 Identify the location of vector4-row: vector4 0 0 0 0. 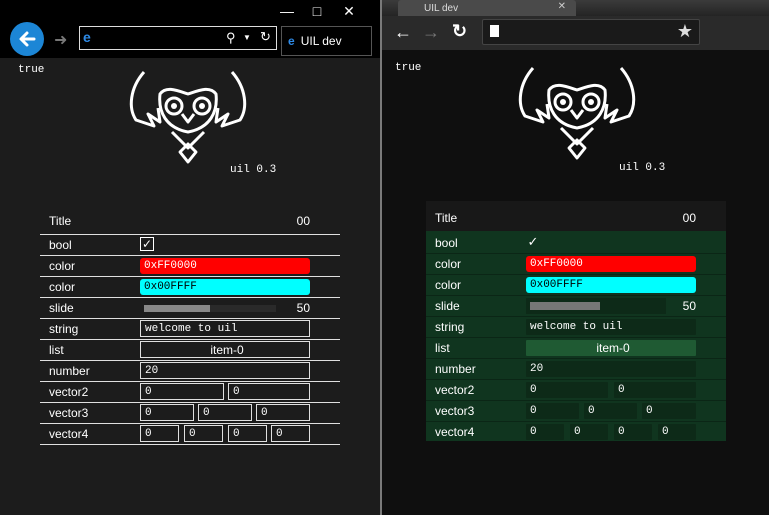
(576, 432).